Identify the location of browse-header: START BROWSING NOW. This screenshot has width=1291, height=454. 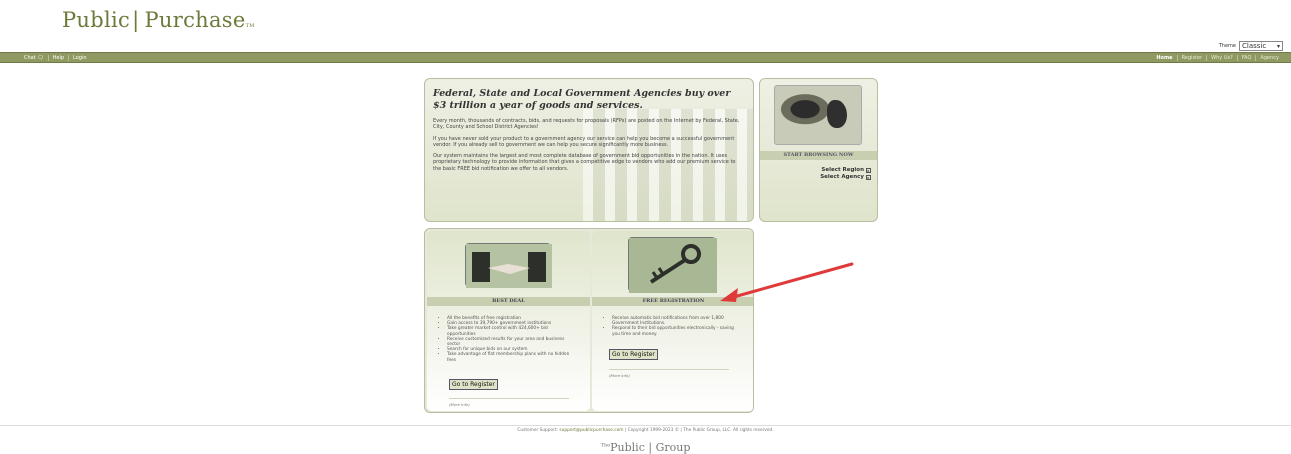
(818, 155).